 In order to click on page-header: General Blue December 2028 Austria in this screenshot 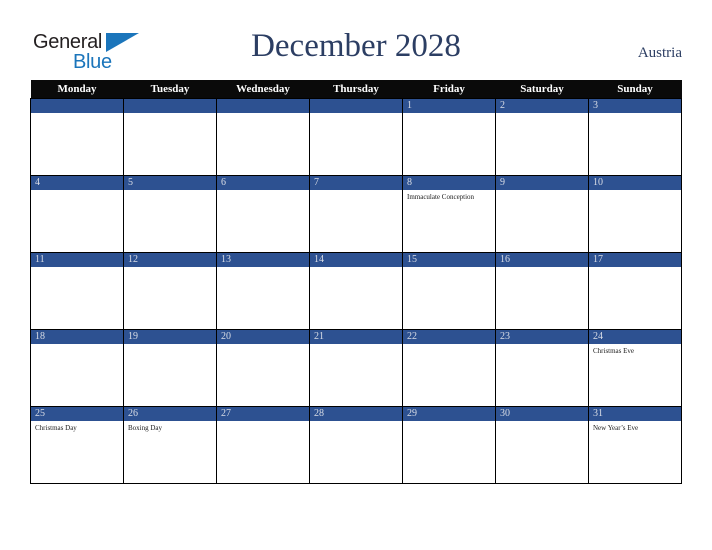, I will do `click(356, 40)`.